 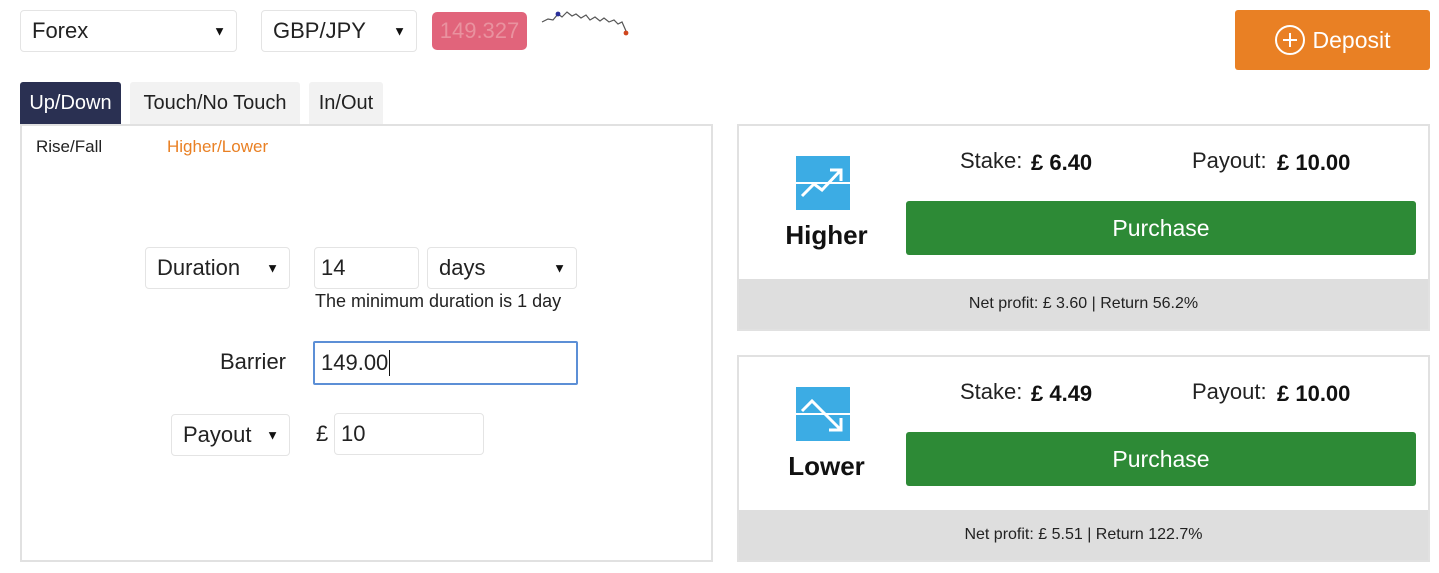 What do you see at coordinates (445, 363) in the screenshot?
I see `barrier-input: 149.00` at bounding box center [445, 363].